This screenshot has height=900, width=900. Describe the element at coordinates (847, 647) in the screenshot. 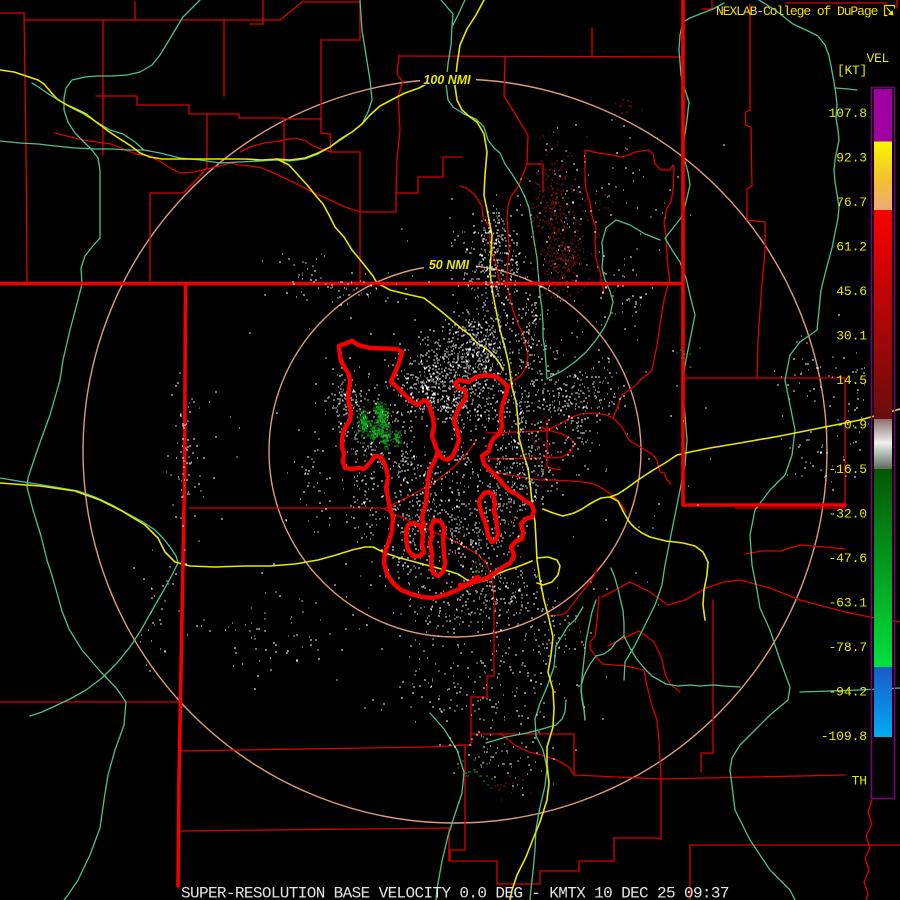

I see `svg-text: -78.7` at that location.